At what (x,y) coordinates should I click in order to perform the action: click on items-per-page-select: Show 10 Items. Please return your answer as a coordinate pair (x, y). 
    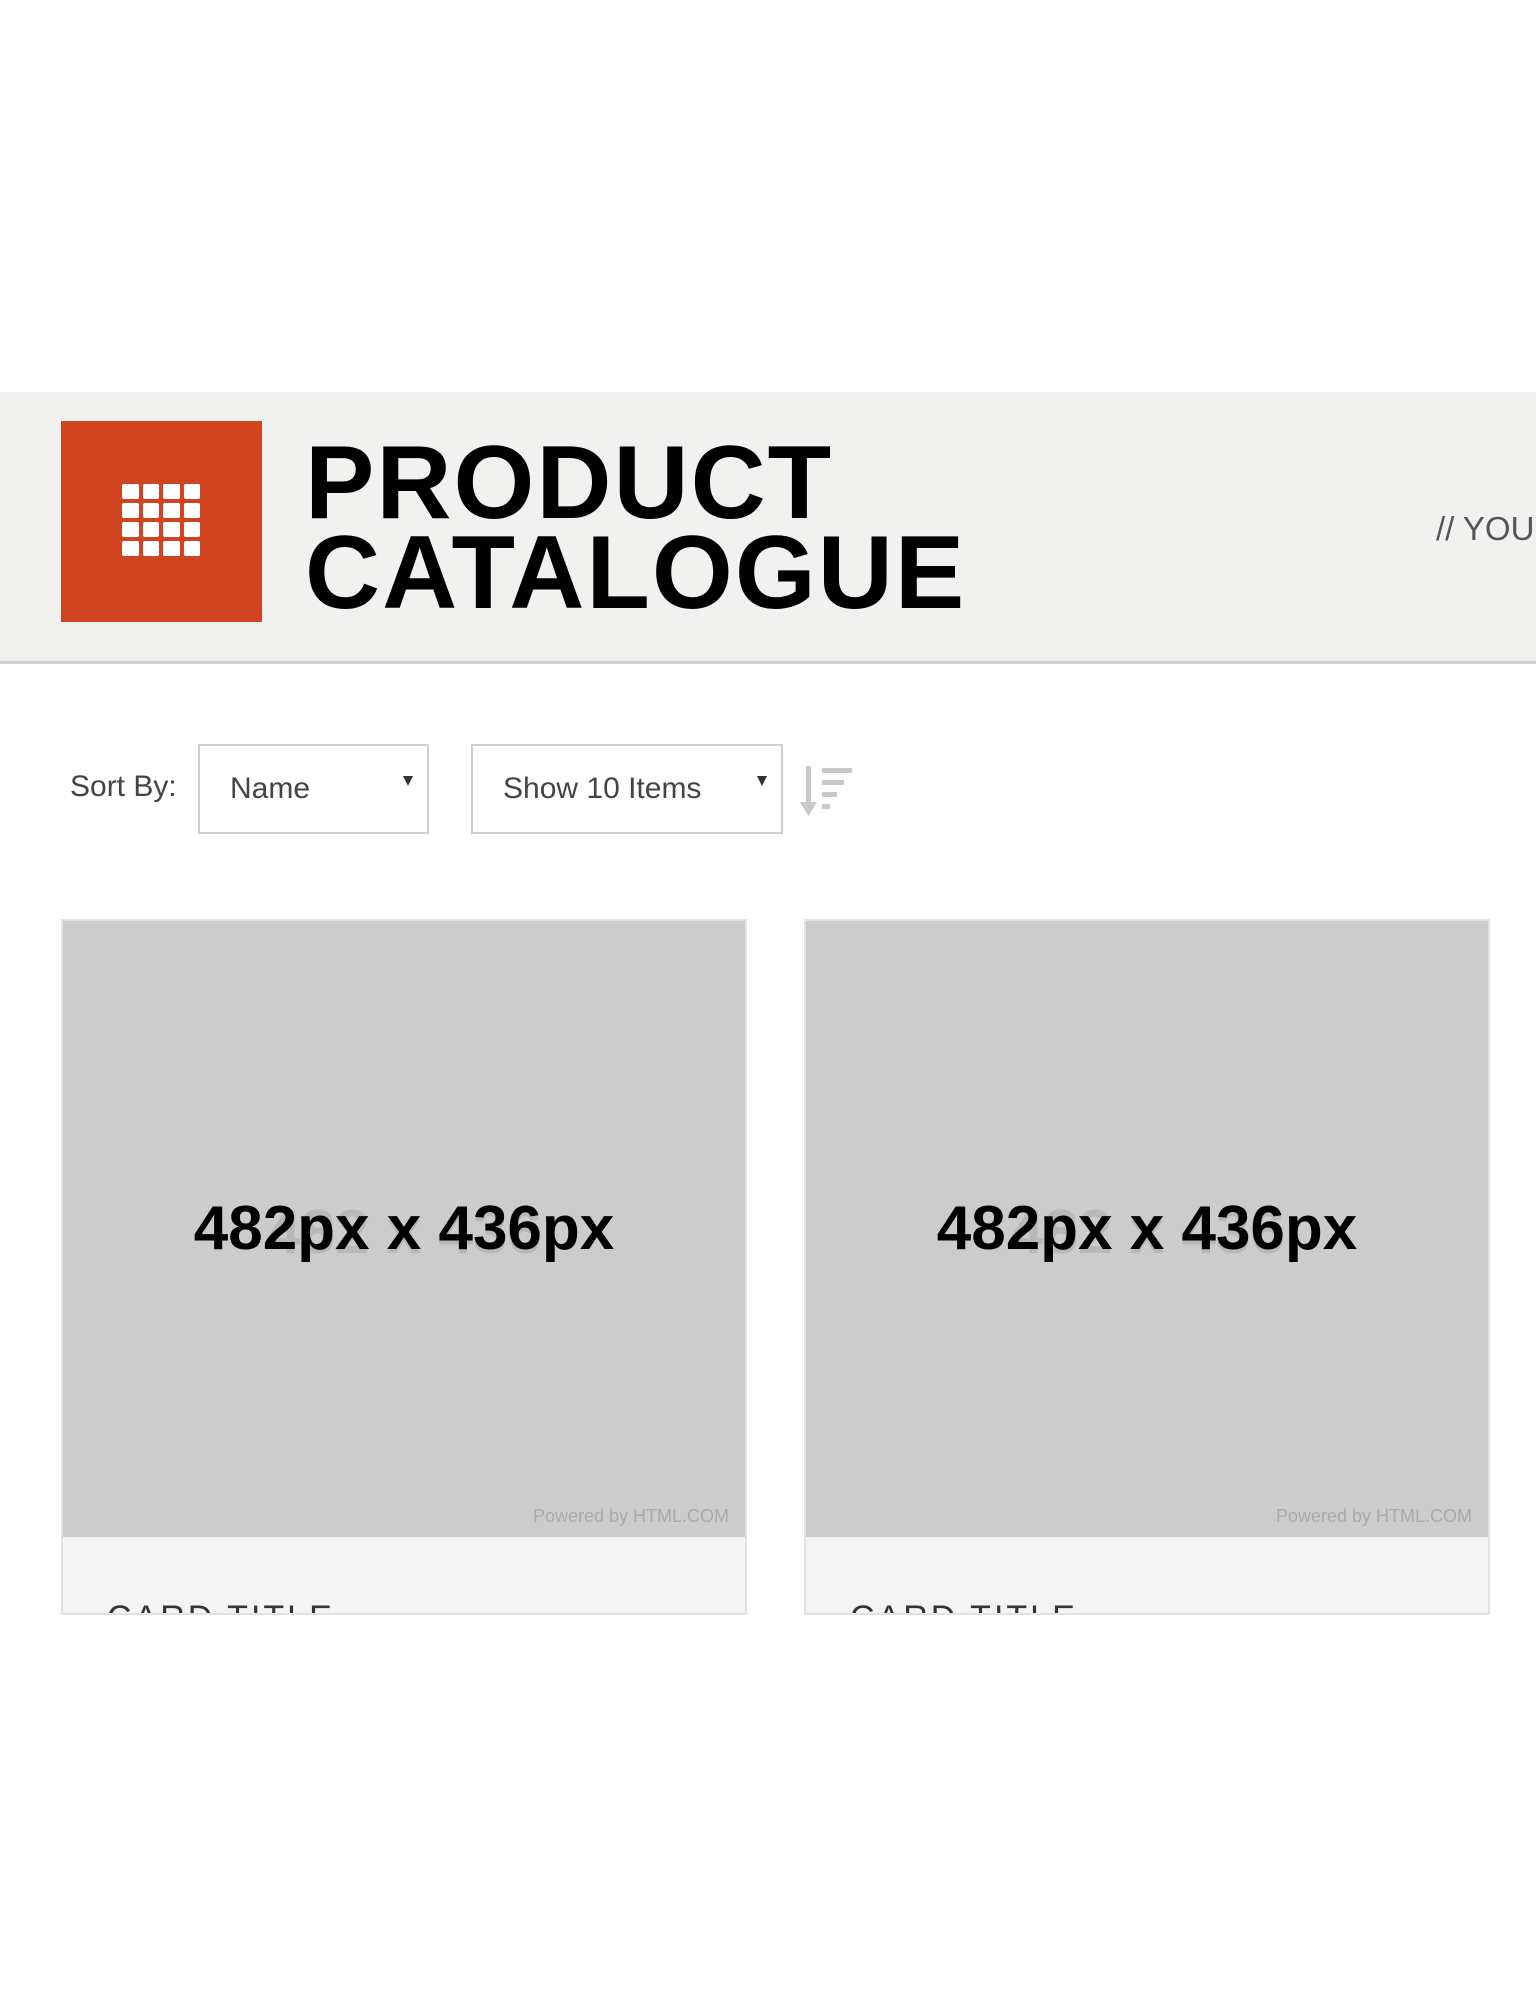
    Looking at the image, I should click on (627, 789).